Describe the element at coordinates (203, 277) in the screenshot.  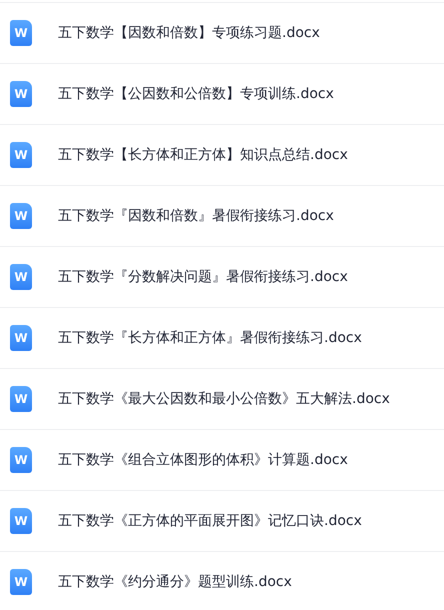
I see `file-name: 五下数学『分数解决问题』暑假衔接练习.docx` at that location.